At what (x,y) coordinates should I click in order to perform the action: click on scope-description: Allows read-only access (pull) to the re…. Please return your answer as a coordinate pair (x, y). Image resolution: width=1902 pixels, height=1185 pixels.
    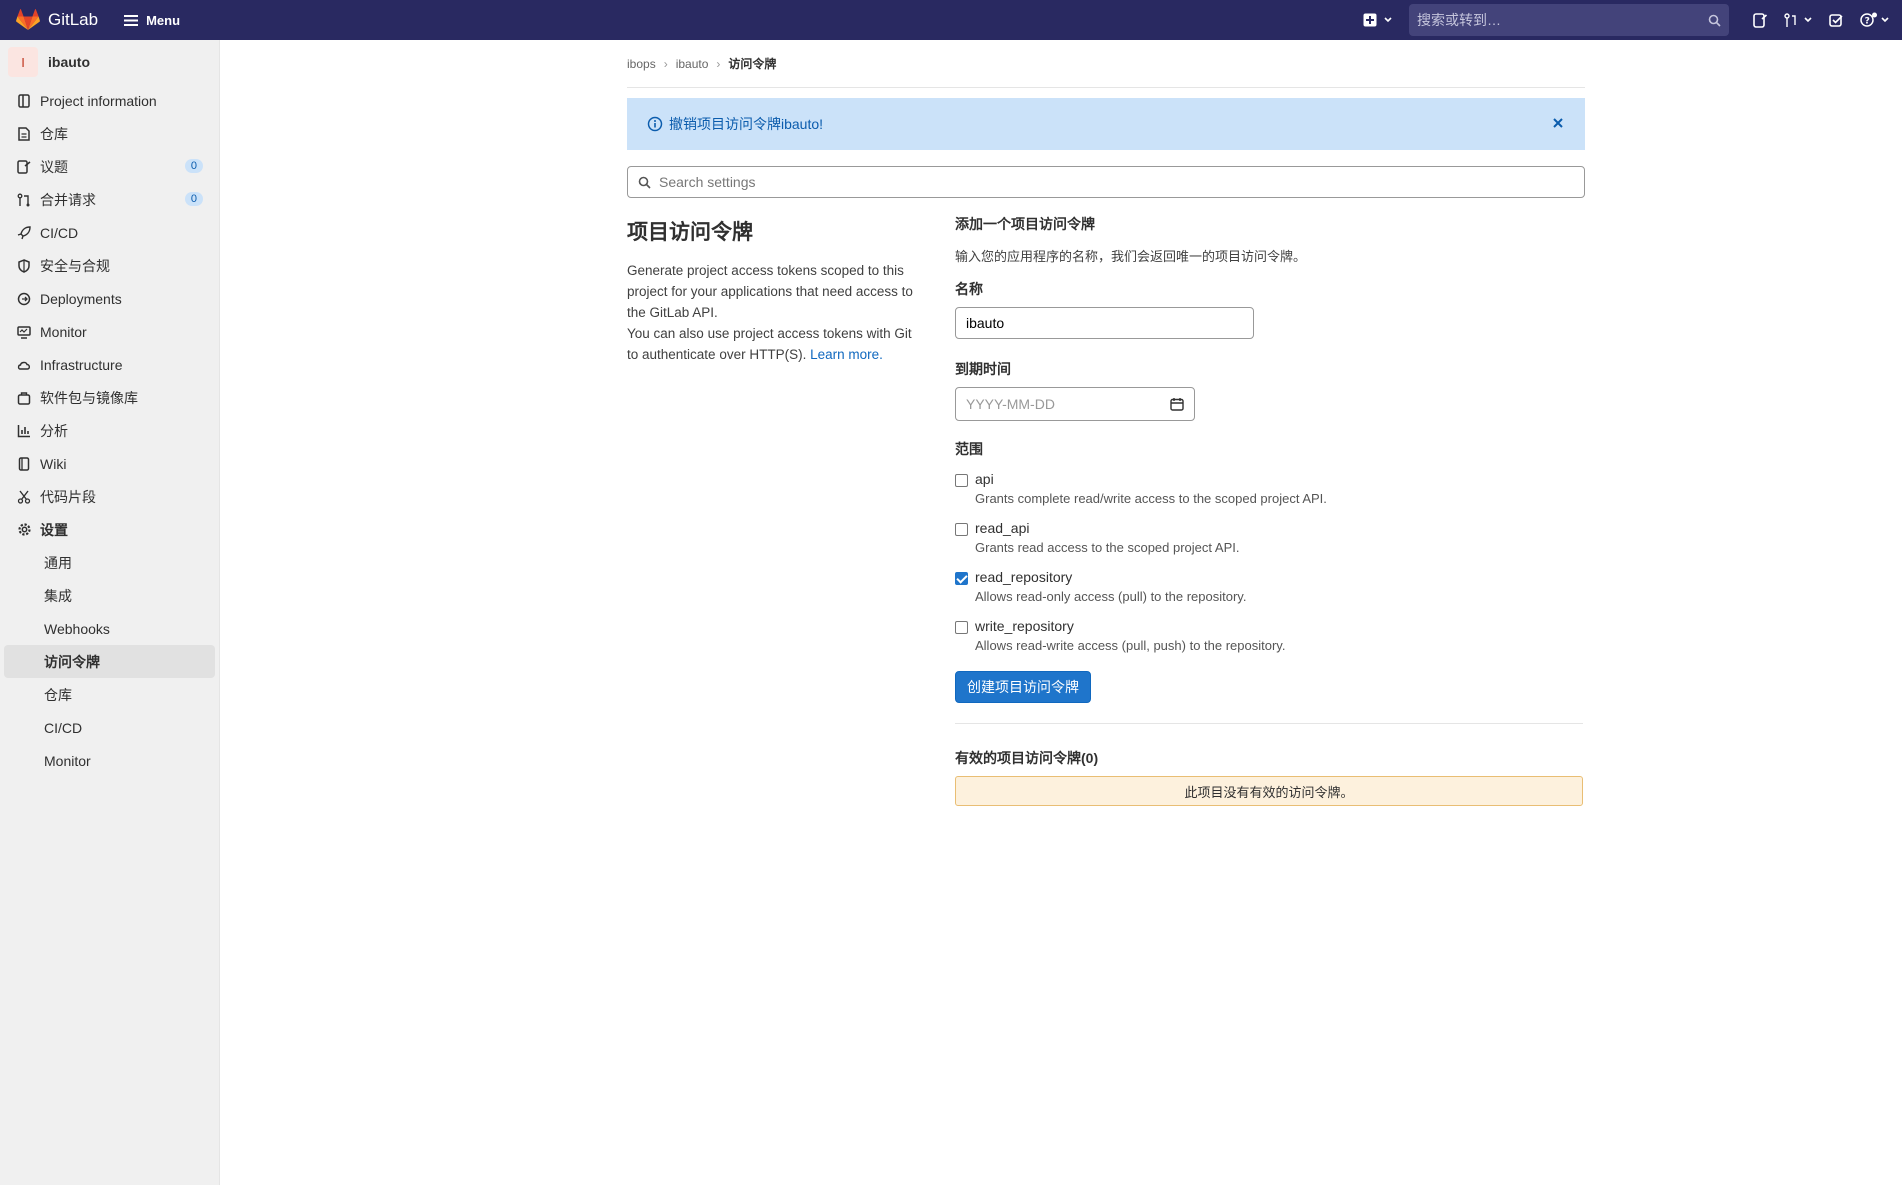
    Looking at the image, I should click on (1111, 596).